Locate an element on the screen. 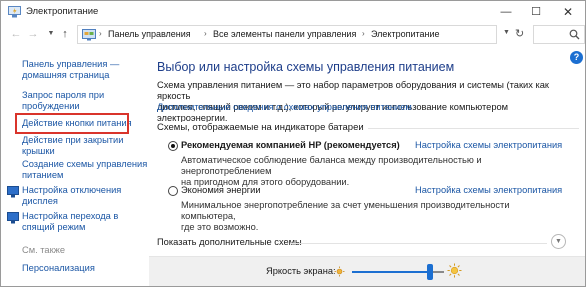 The image size is (586, 287). control-panel-icon is located at coordinates (89, 35).